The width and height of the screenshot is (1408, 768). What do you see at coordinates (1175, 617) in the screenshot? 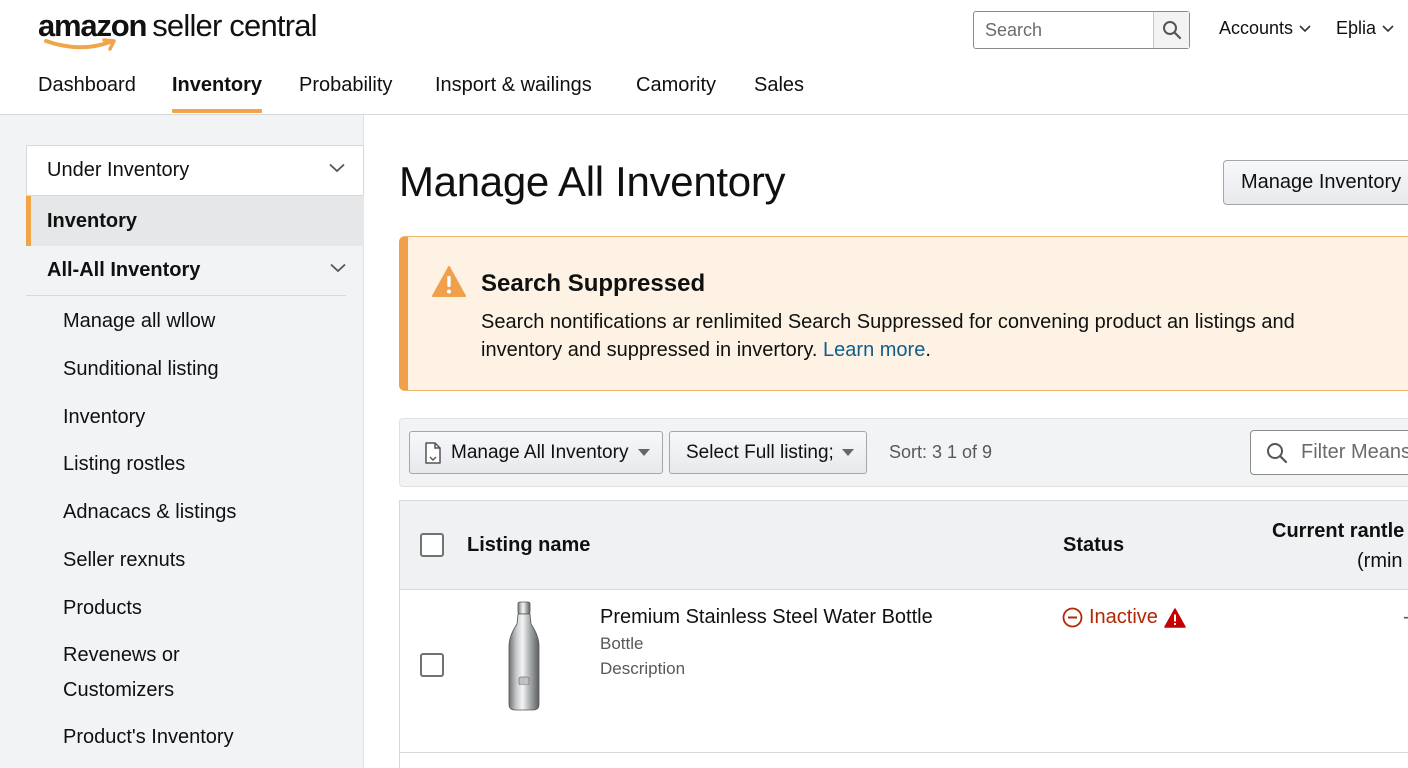
I see `alert-triangle-icon` at bounding box center [1175, 617].